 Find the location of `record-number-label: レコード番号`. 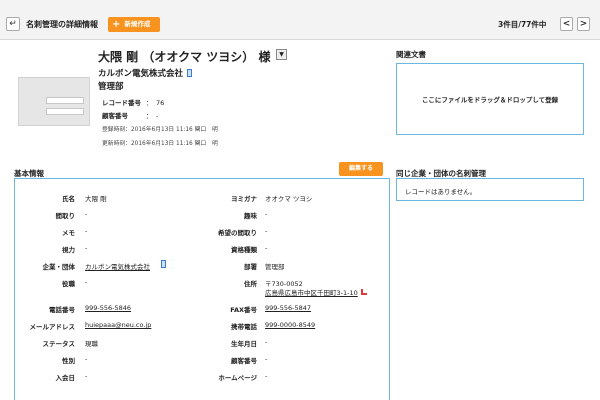

record-number-label: レコード番号 is located at coordinates (121, 103).